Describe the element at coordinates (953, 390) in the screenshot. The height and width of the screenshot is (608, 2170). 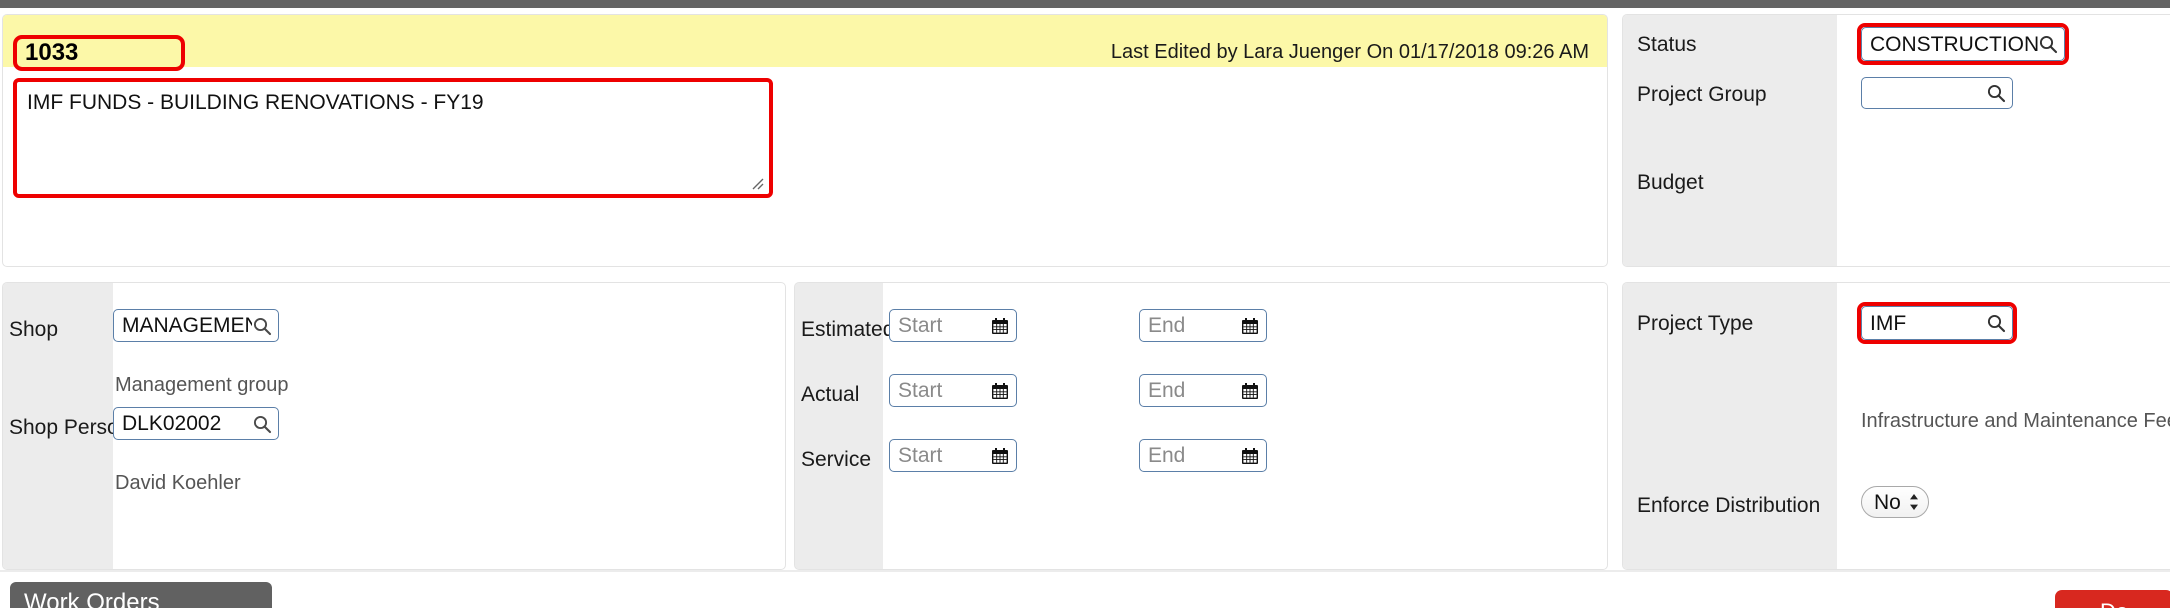
I see `actual-start-field: Start` at that location.